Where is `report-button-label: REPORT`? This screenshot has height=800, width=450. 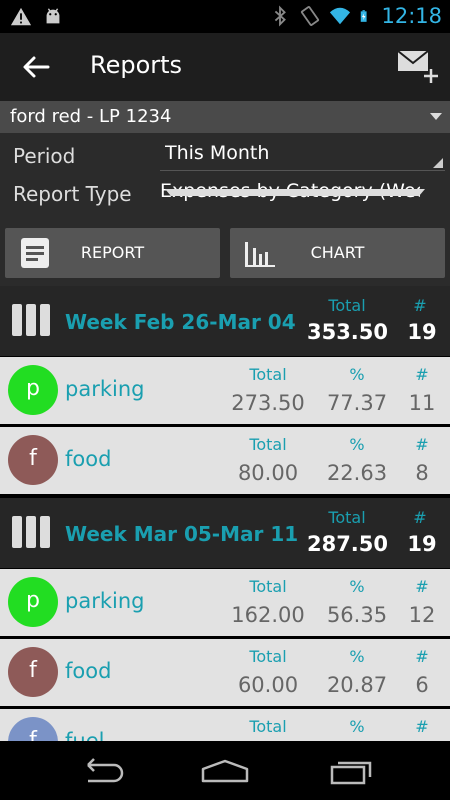
report-button-label: REPORT is located at coordinates (112, 252).